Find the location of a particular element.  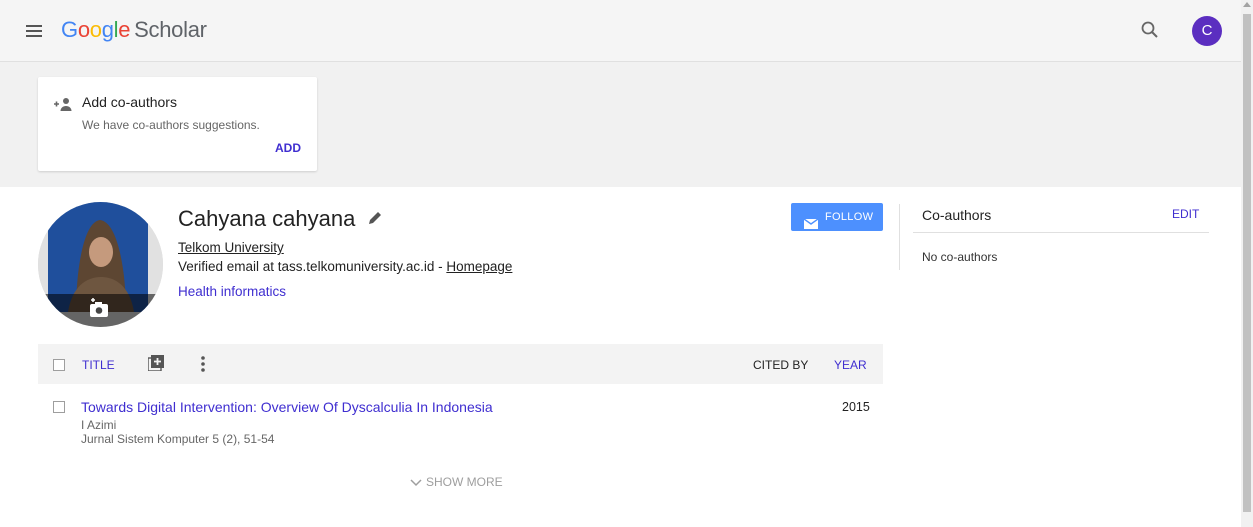

google-scholar-logo: Google Scholar is located at coordinates (134, 30).